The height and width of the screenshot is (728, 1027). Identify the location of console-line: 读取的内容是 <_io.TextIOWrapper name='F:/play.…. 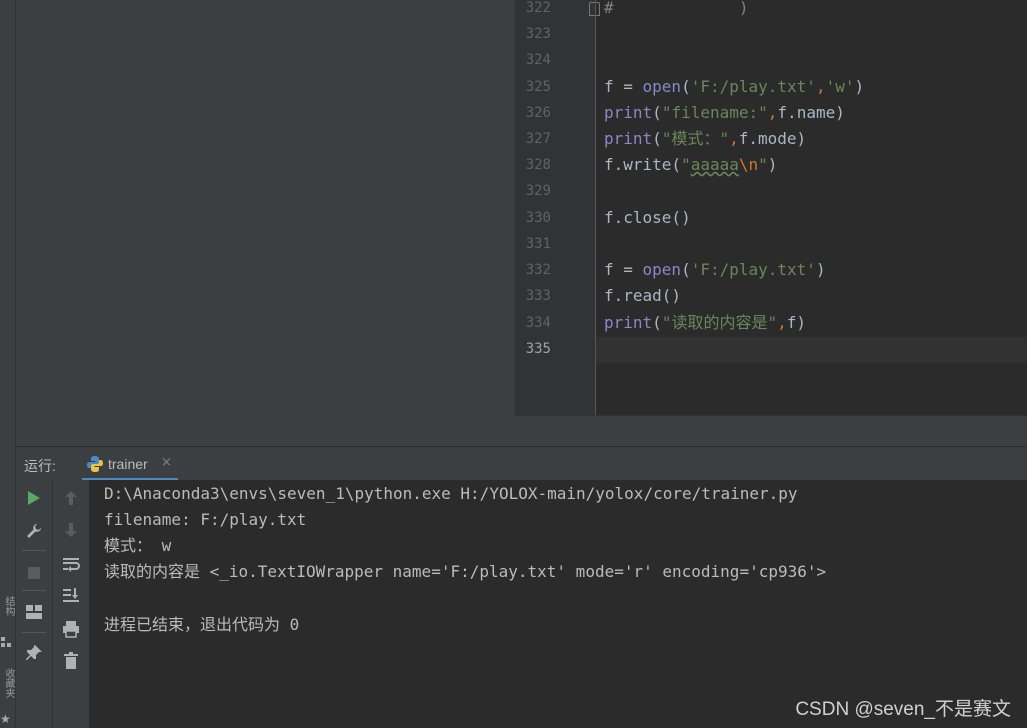
(465, 571).